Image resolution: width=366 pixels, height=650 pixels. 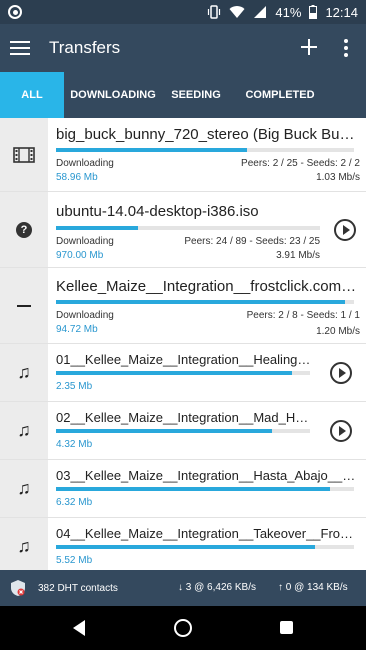 I want to click on overflow-menu-icon, so click(x=346, y=48).